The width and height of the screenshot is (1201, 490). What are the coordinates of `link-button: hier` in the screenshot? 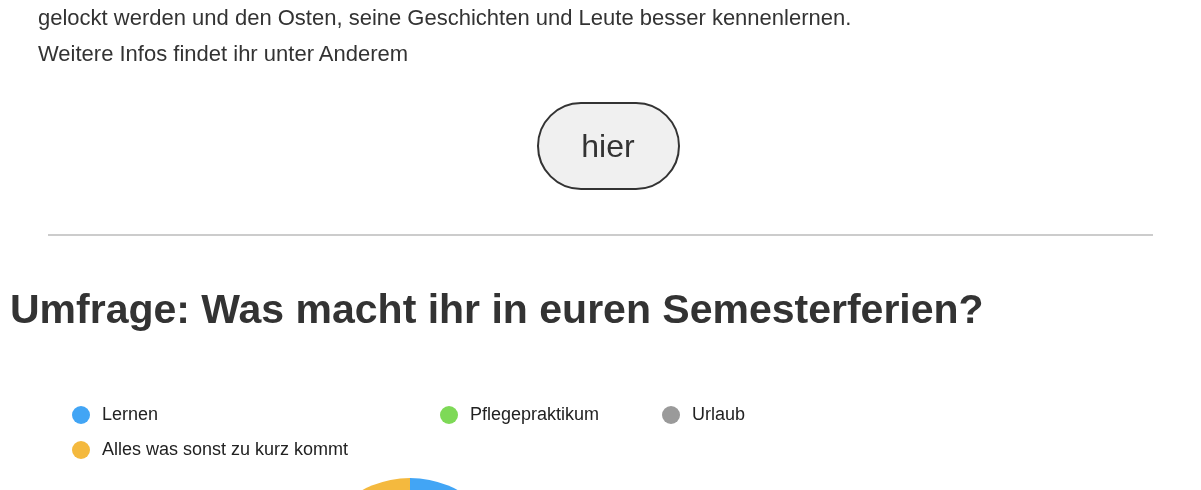 It's located at (608, 146).